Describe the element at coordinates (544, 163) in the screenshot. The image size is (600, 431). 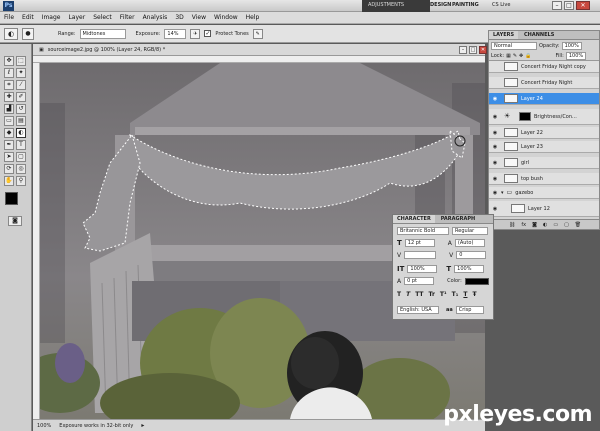
I see `layer-row: ◉ girl` at that location.